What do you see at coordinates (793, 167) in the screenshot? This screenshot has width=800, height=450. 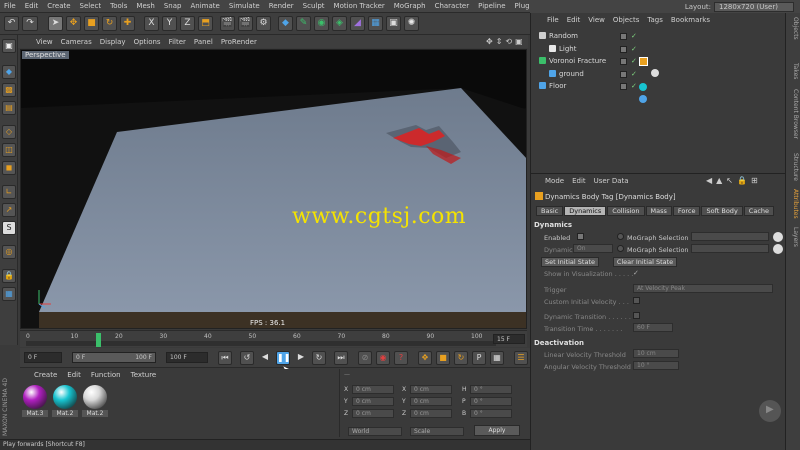 I see `side-tab-structure: Structure` at bounding box center [793, 167].